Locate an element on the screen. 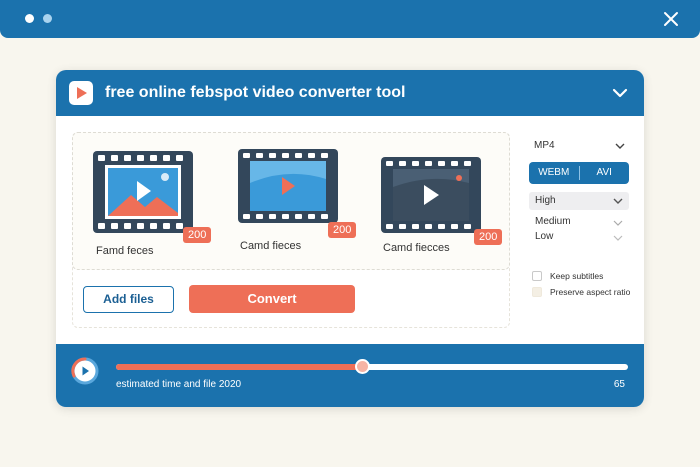  play-icon is located at coordinates (82, 93).